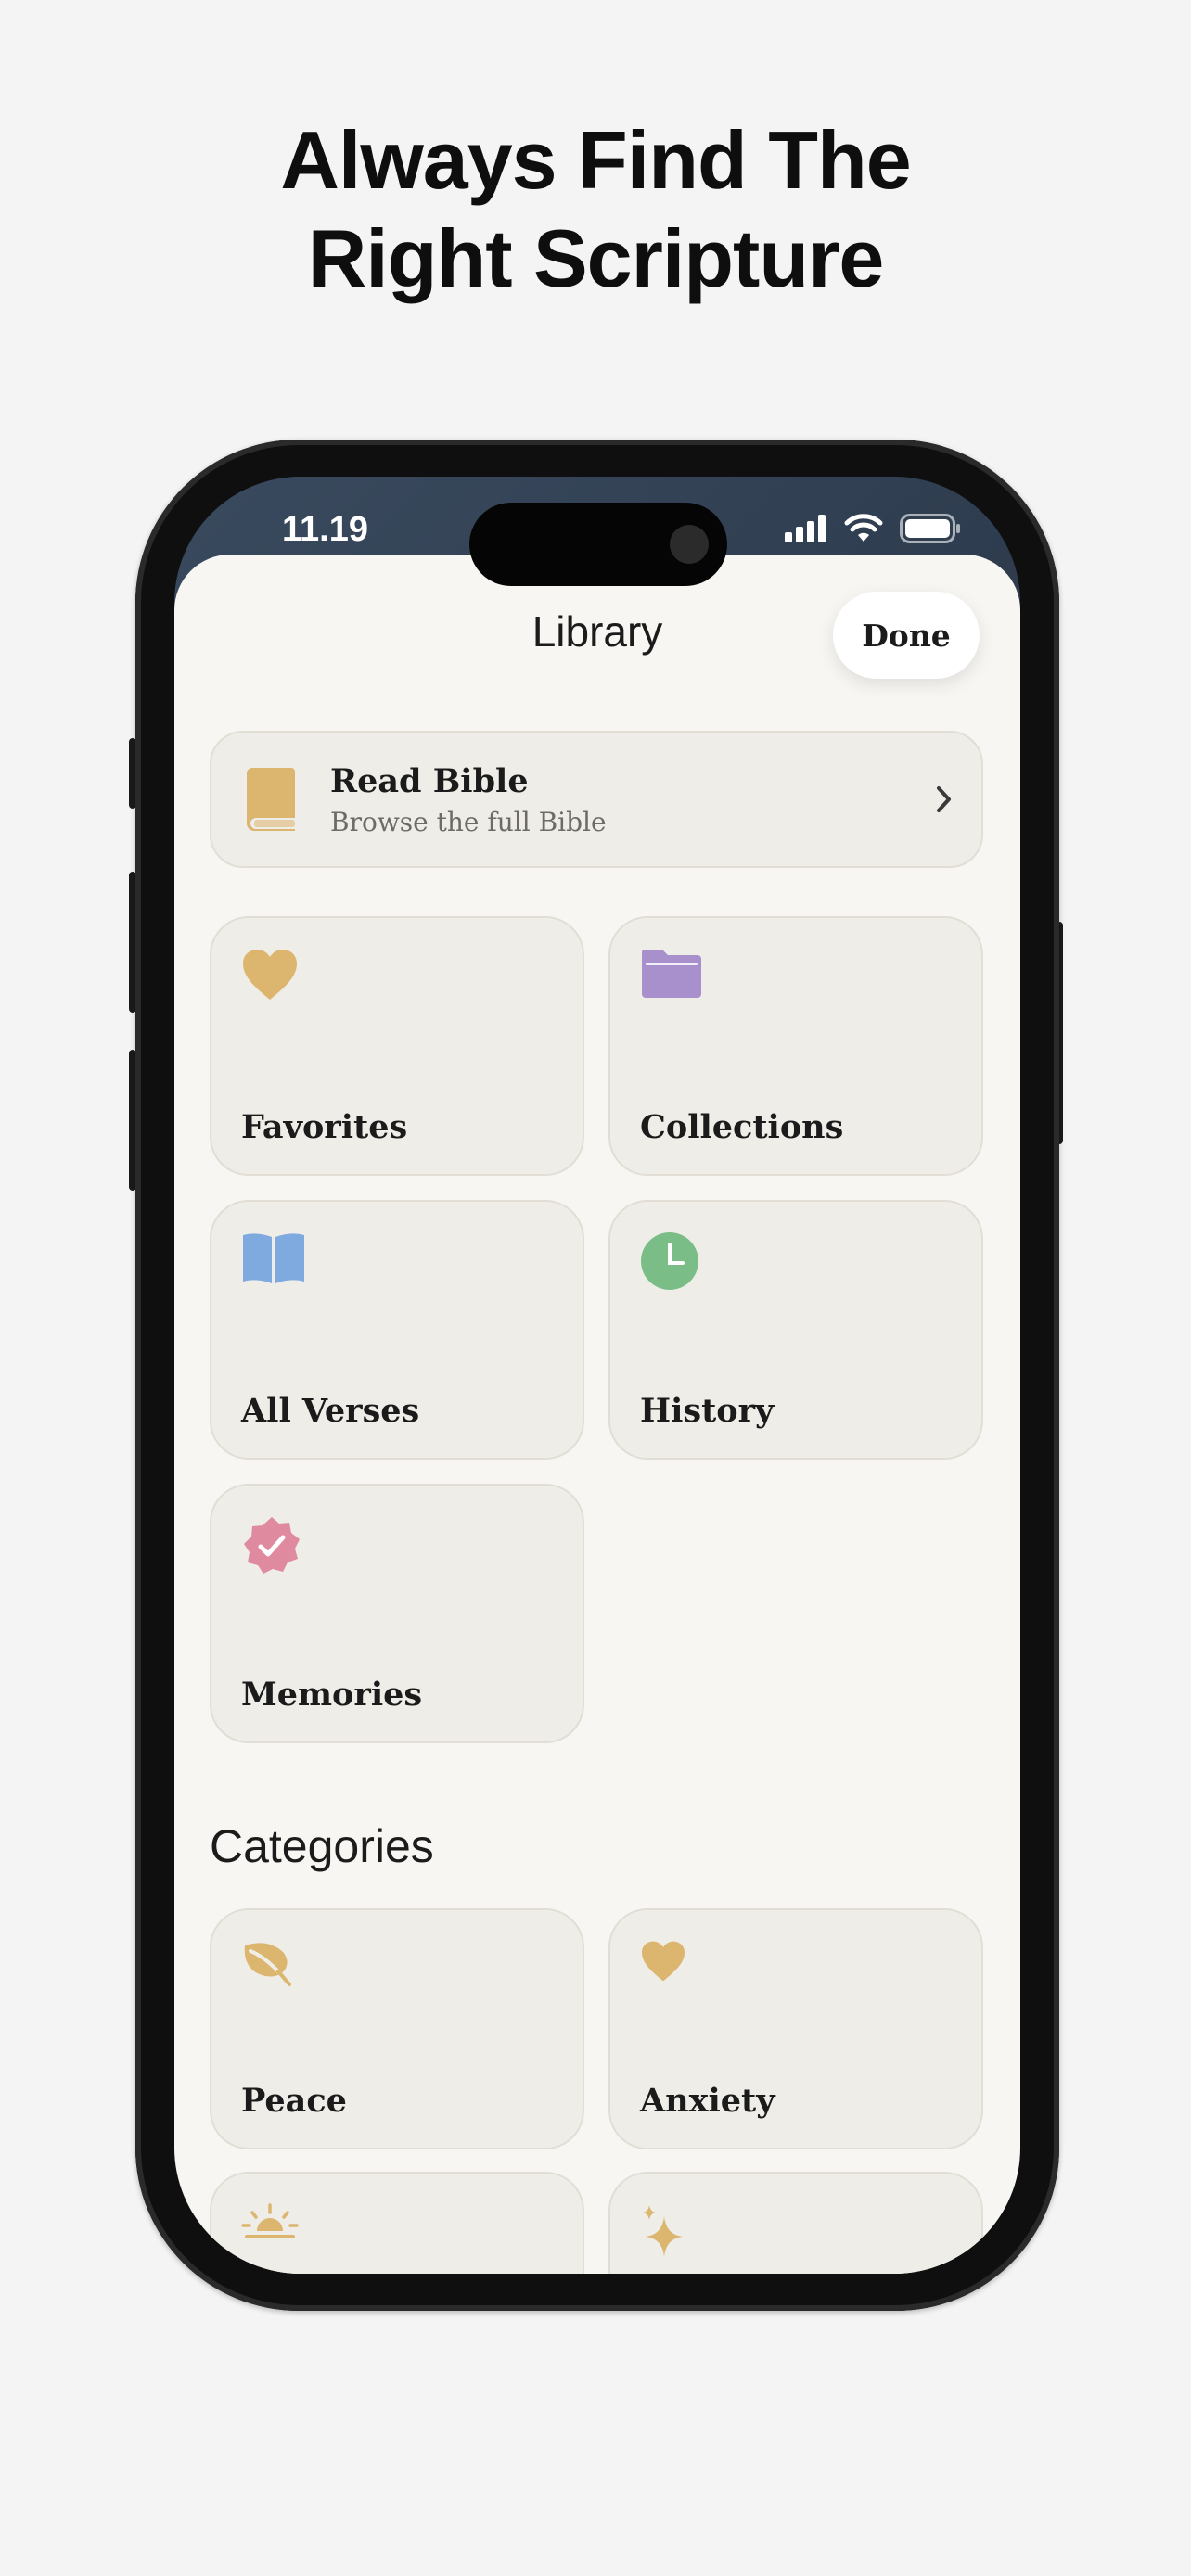 This screenshot has height=2576, width=1191. I want to click on open-book-icon, so click(273, 1258).